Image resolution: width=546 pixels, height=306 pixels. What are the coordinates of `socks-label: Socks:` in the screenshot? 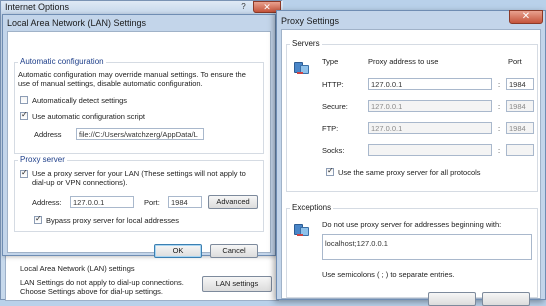 It's located at (333, 150).